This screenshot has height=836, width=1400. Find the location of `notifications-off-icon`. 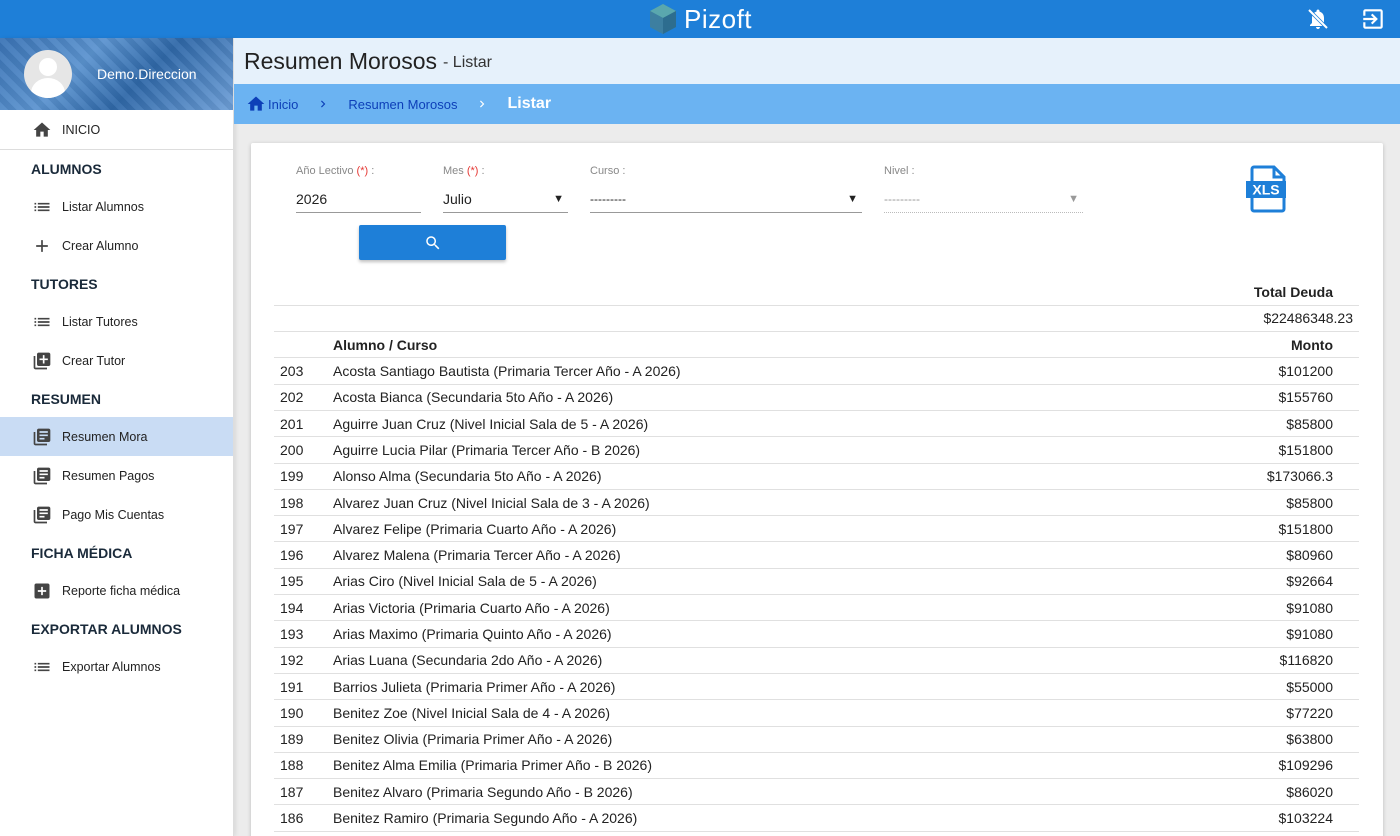

notifications-off-icon is located at coordinates (1318, 19).